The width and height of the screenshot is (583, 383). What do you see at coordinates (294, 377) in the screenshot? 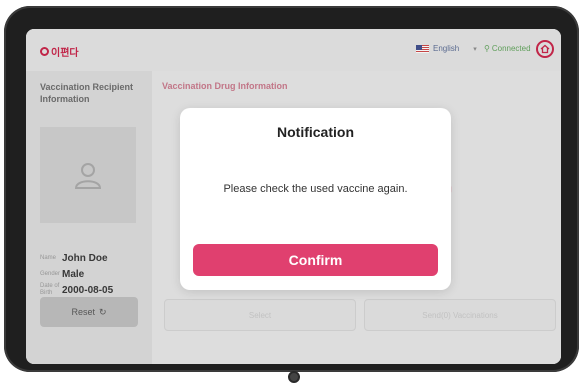
I see `tablet-camera` at bounding box center [294, 377].